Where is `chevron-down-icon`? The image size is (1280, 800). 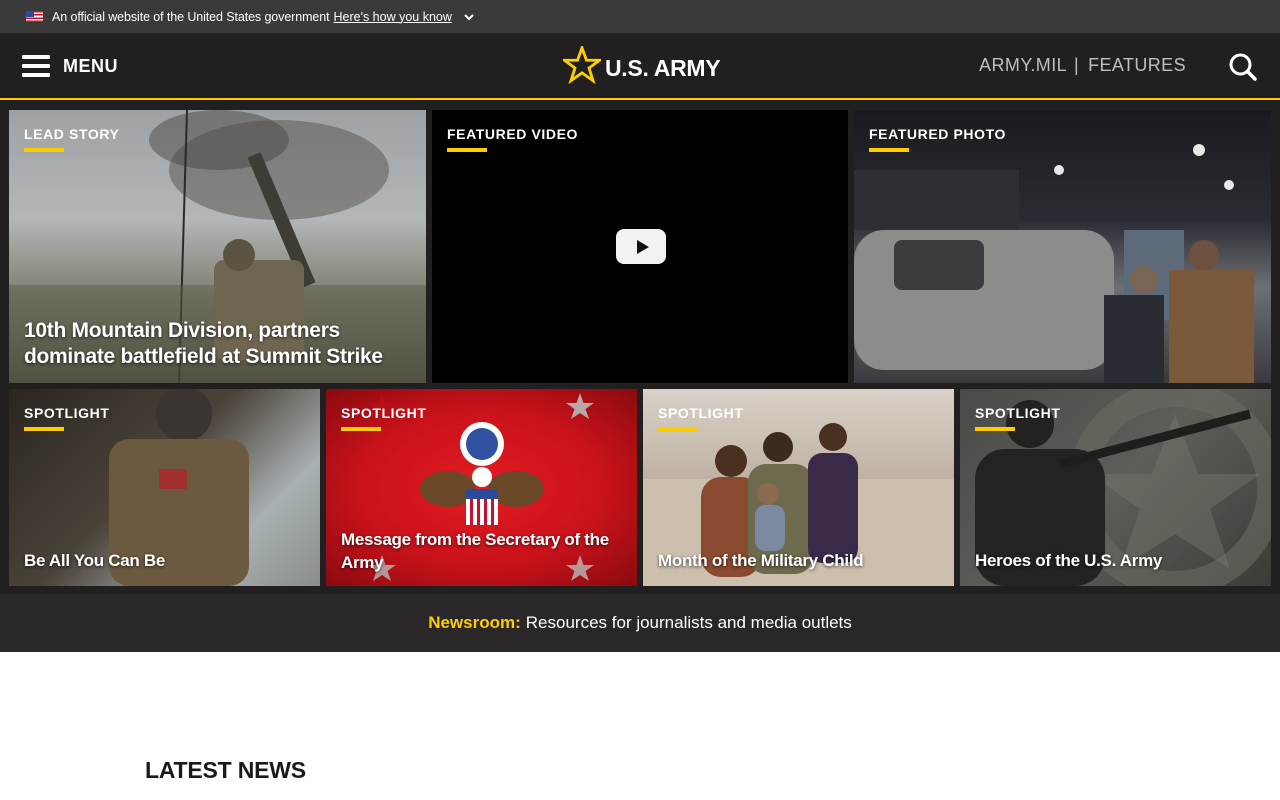
chevron-down-icon is located at coordinates (469, 17).